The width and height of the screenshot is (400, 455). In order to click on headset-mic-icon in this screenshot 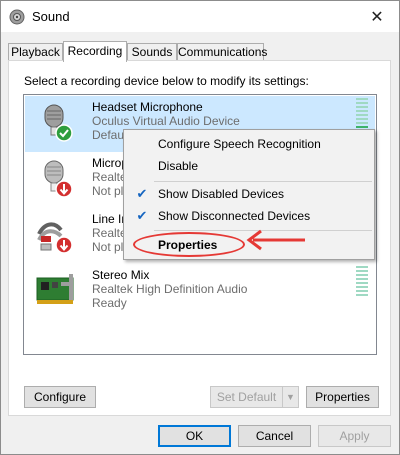, I will do `click(58, 123)`.